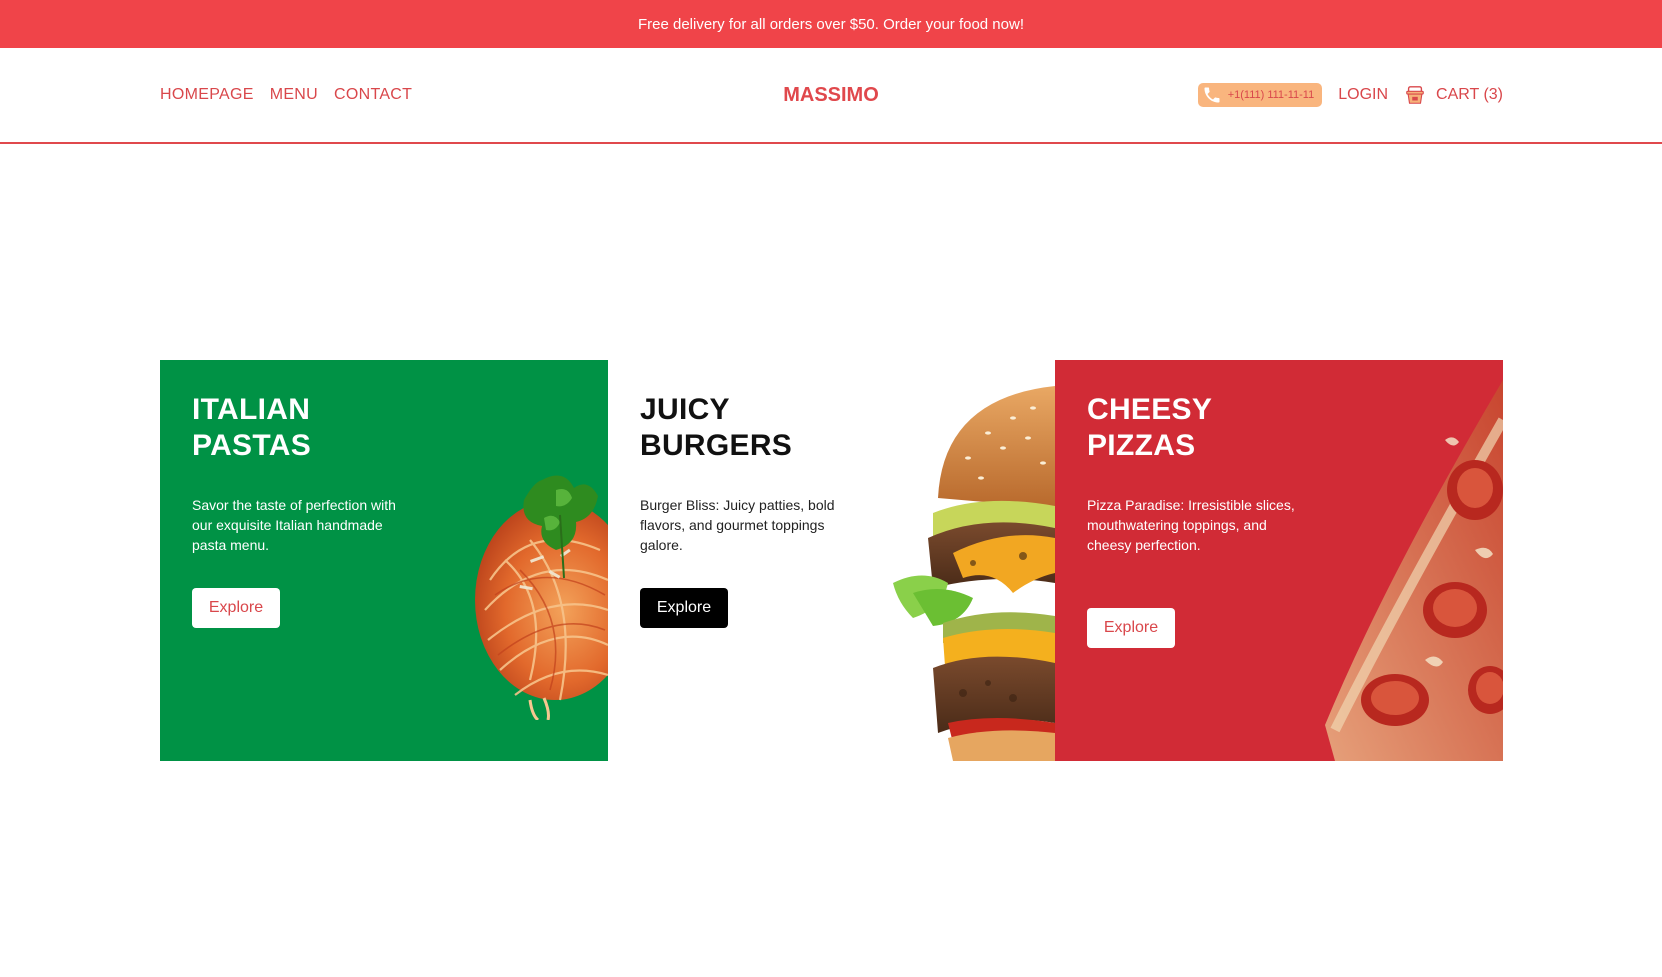  Describe the element at coordinates (1141, 445) in the screenshot. I see `card-title-line-2: PIZZAS` at that location.